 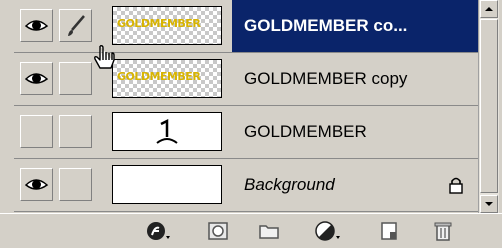 I want to click on folder-icon, so click(x=269, y=232).